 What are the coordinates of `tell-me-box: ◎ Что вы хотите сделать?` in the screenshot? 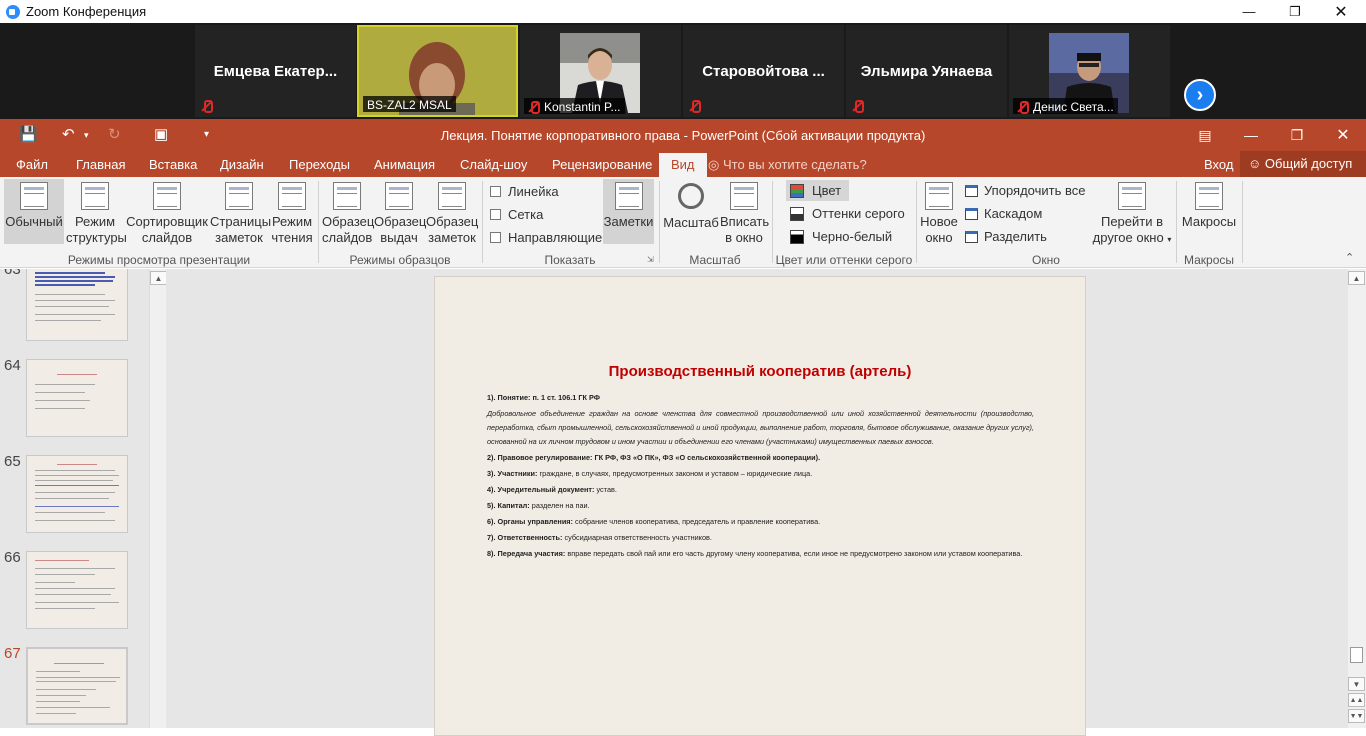 It's located at (787, 165).